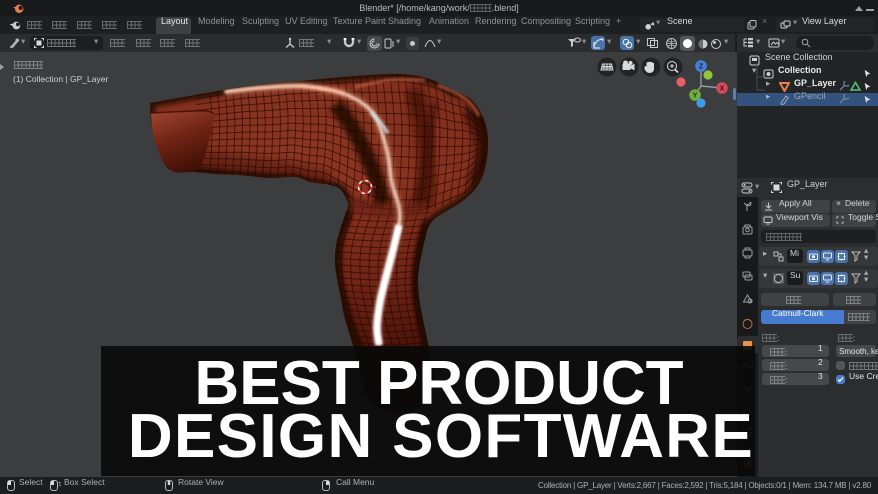 This screenshot has height=494, width=878. Describe the element at coordinates (695, 96) in the screenshot. I see `svg-text: Y` at that location.